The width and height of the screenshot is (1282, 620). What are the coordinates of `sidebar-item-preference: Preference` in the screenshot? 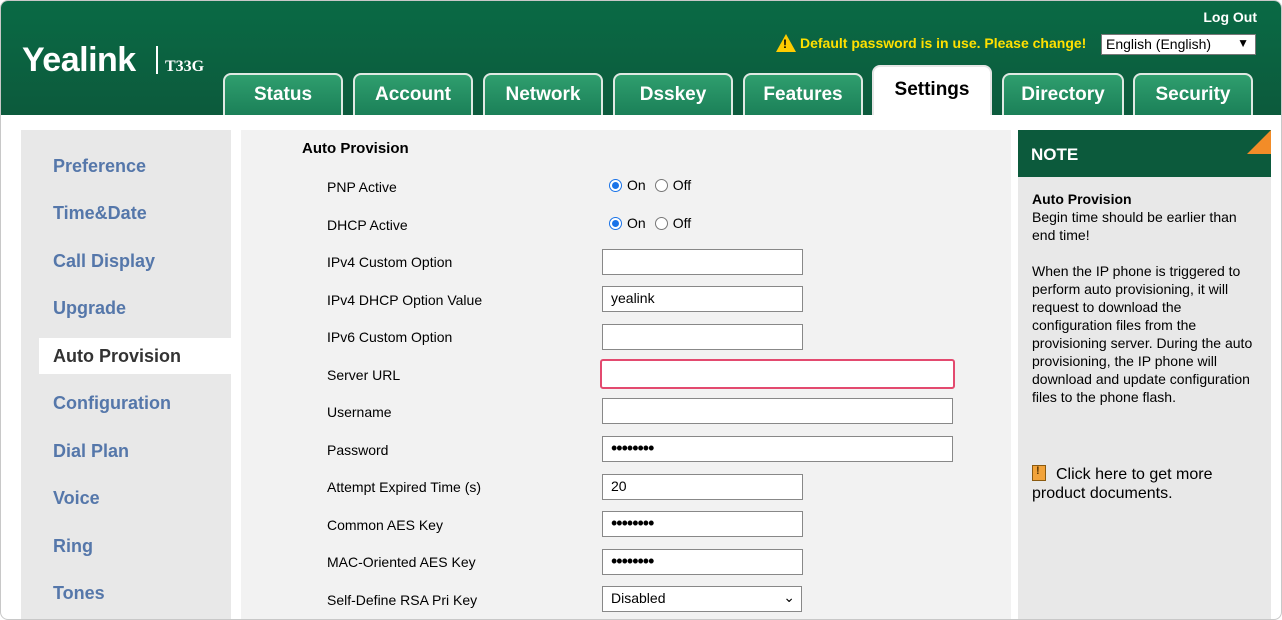 It's located at (99, 166).